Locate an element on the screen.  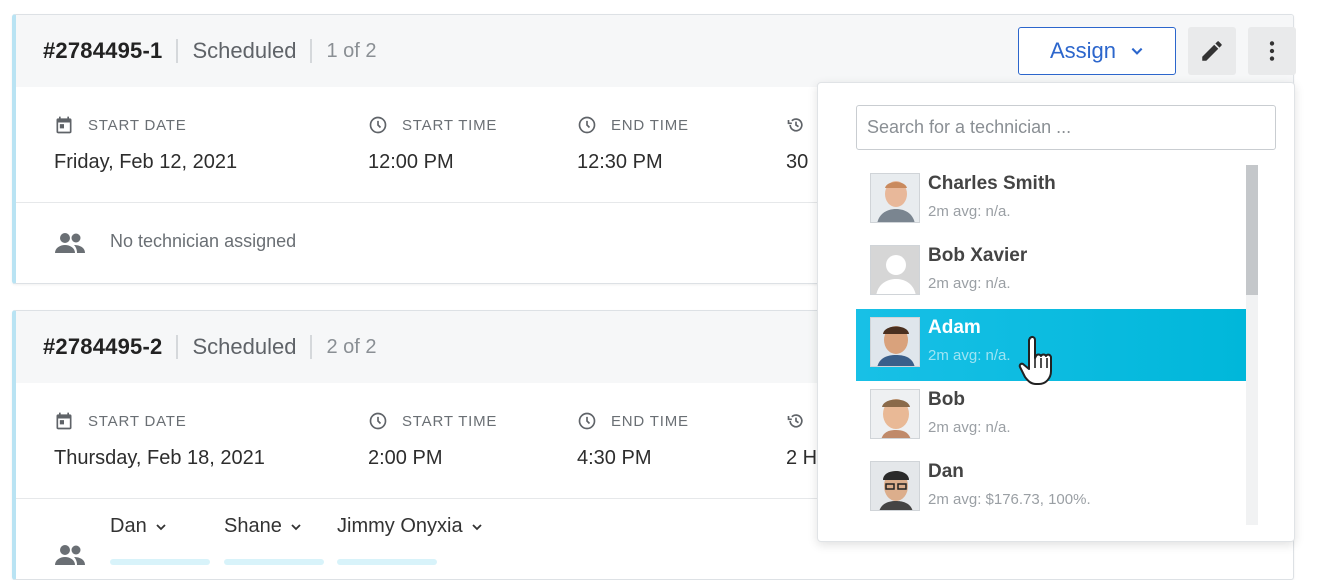
technician-option-charles-smith: Charles Smith 2m avg: n/a. is located at coordinates (1051, 201).